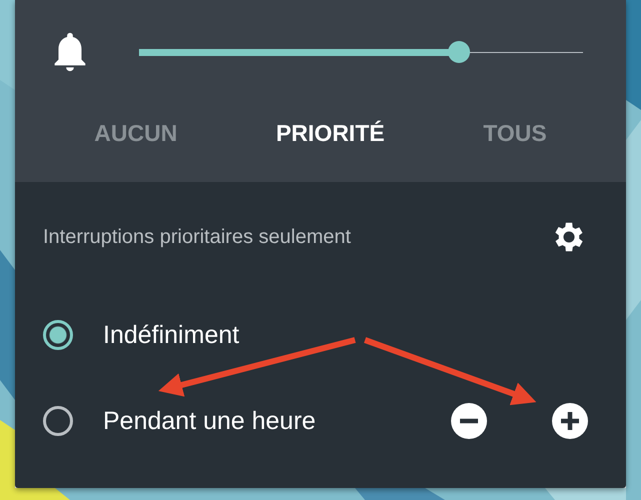 The width and height of the screenshot is (641, 500). I want to click on option-label: Pendant une heure, so click(210, 421).